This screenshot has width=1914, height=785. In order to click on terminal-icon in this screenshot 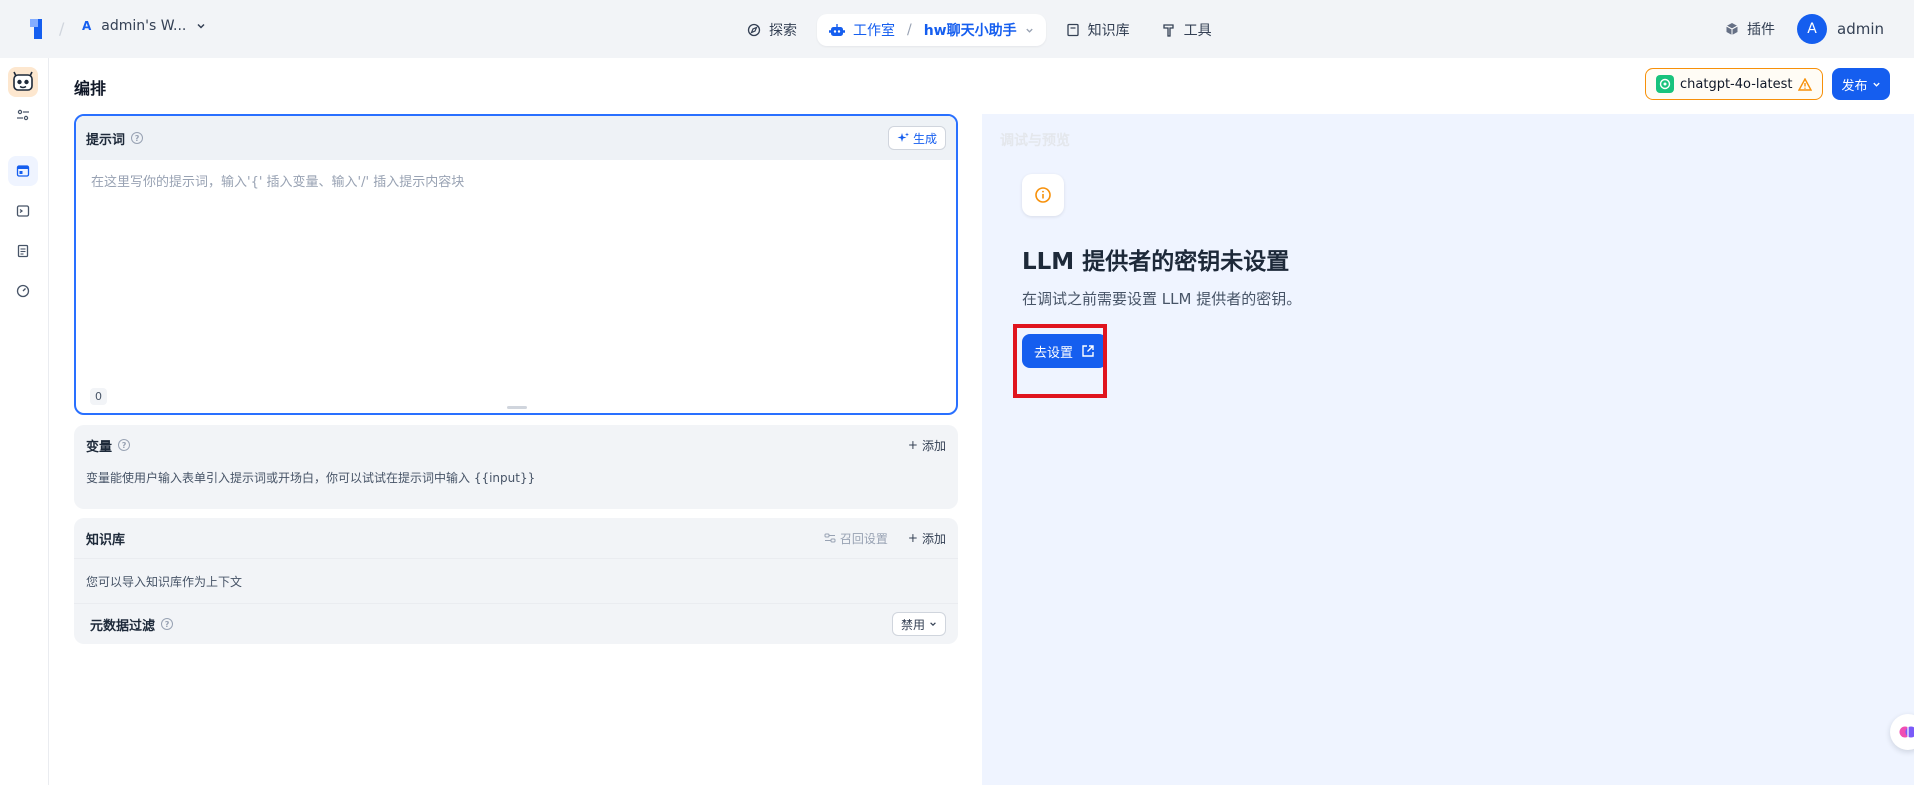, I will do `click(23, 211)`.